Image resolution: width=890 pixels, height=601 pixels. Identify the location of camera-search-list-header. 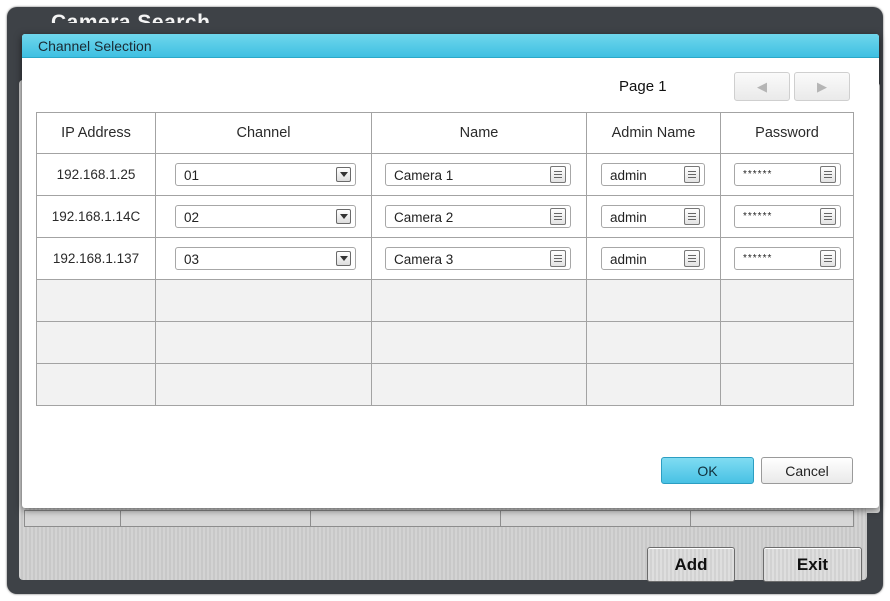
(439, 518).